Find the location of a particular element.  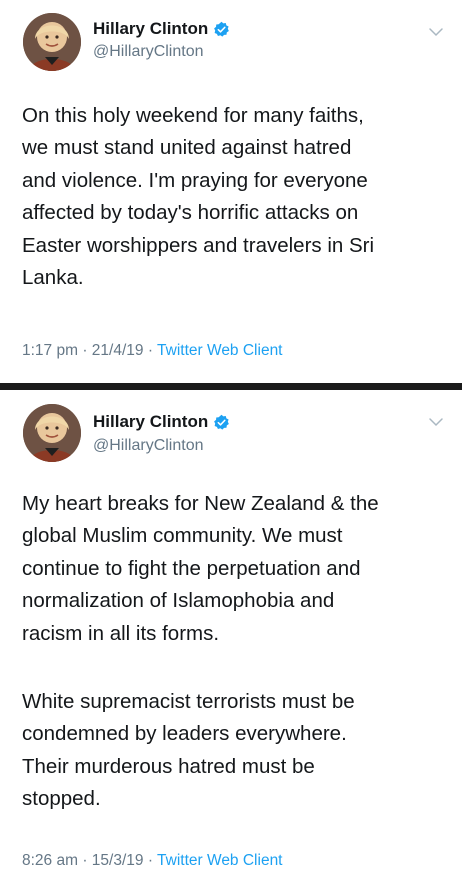

tweet-text-line: racism in all its forms. is located at coordinates (121, 633).